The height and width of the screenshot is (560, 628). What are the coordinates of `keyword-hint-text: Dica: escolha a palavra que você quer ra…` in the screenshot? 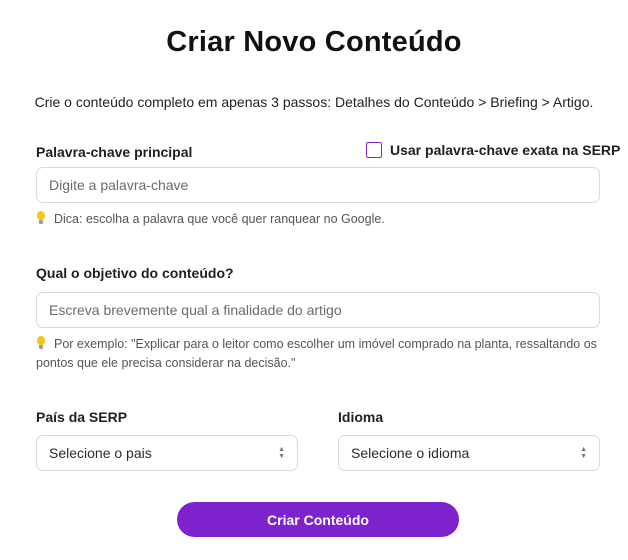 It's located at (219, 219).